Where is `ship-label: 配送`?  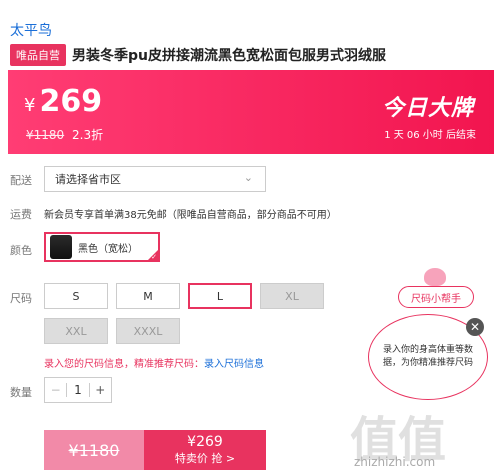 ship-label: 配送 is located at coordinates (21, 180).